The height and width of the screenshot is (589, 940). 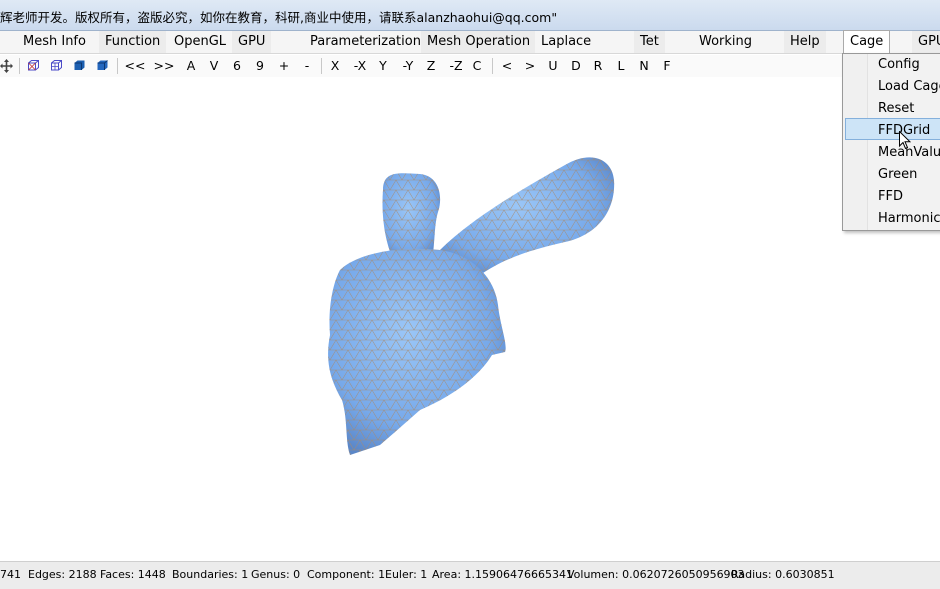 I want to click on status-boundaries: Boundaries: 1, so click(x=210, y=574).